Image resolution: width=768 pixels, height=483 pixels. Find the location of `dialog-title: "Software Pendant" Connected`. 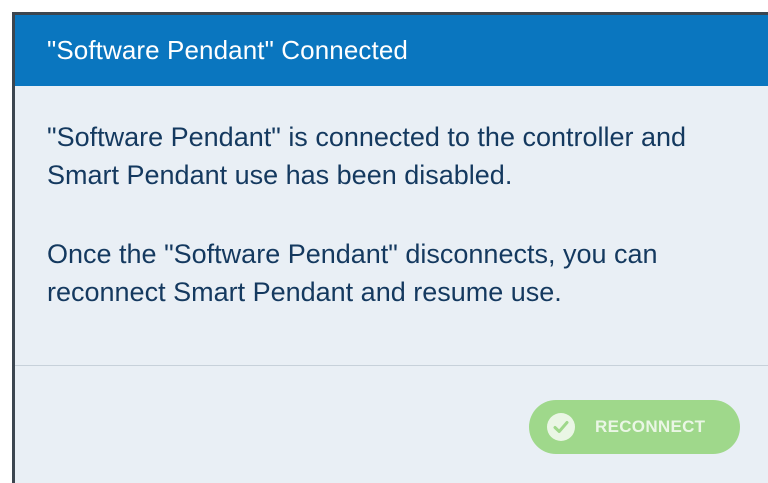

dialog-title: "Software Pendant" Connected is located at coordinates (227, 50).